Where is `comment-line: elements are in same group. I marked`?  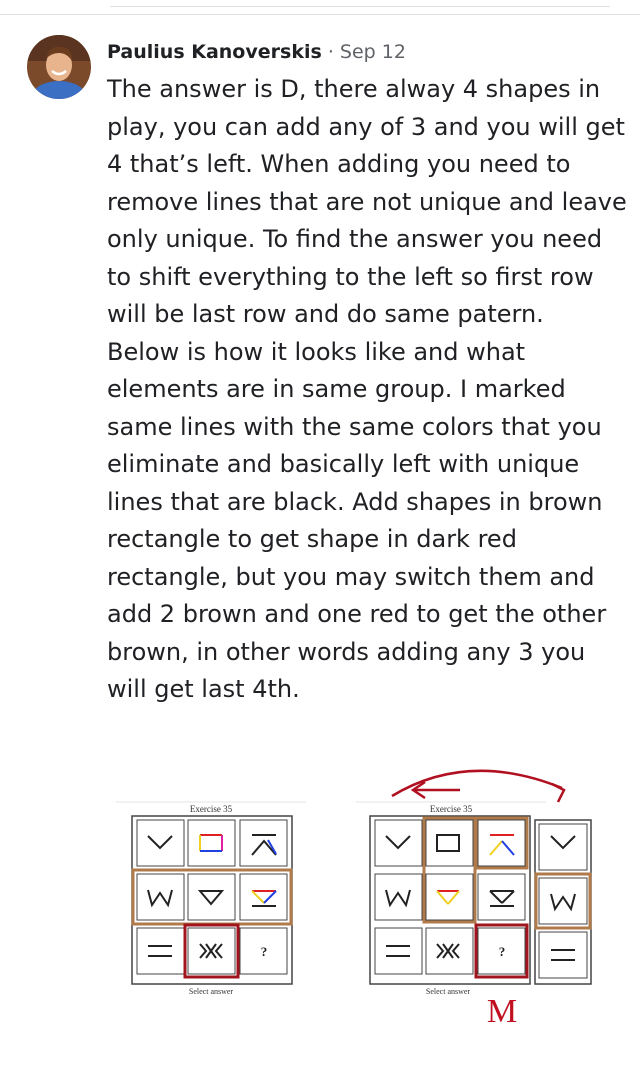 comment-line: elements are in same group. I marked is located at coordinates (336, 389).